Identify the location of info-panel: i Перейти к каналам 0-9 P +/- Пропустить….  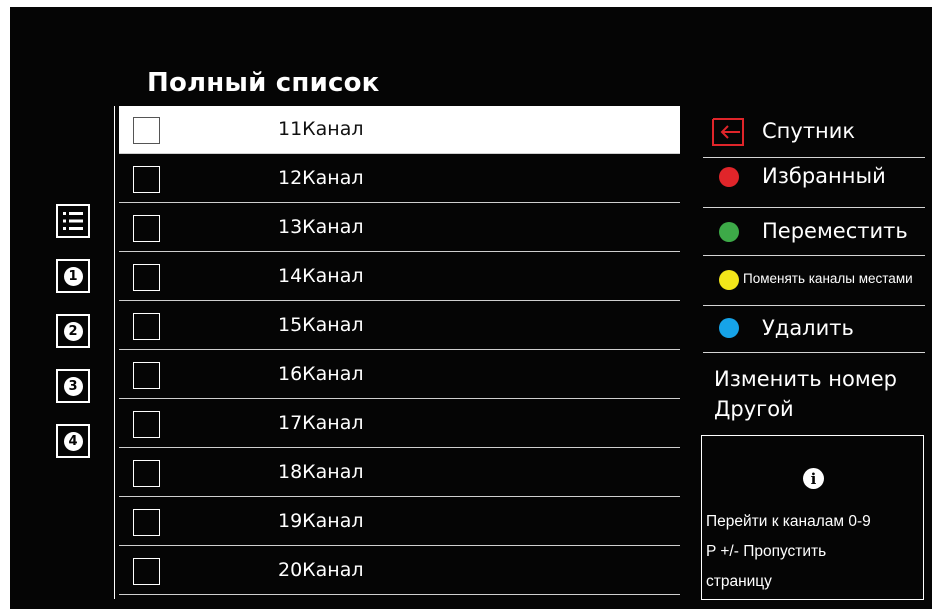
(812, 517).